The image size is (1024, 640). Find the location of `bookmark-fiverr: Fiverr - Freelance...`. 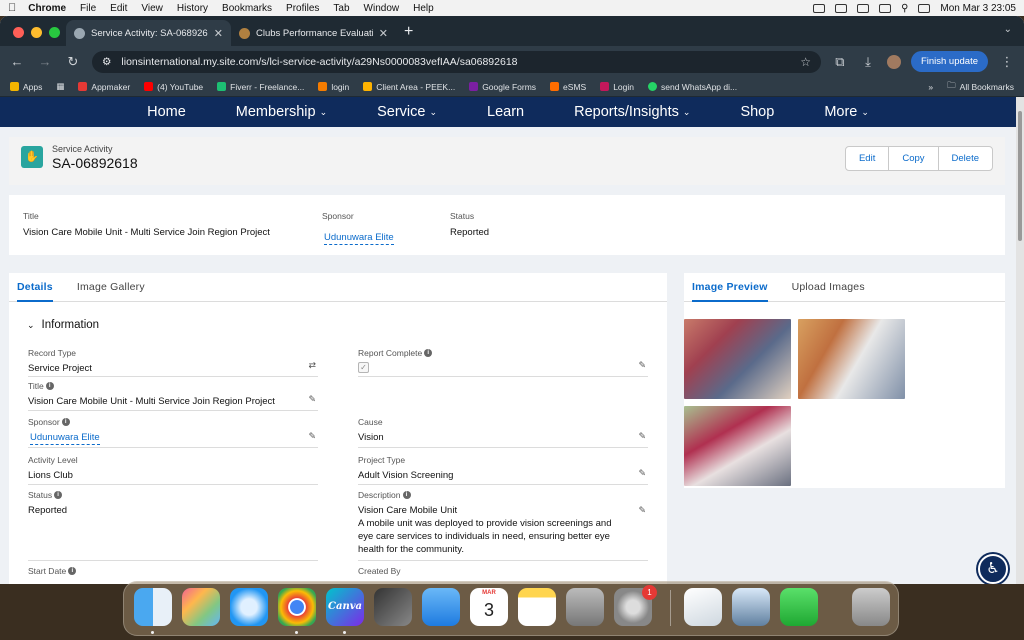

bookmark-fiverr: Fiverr - Freelance... is located at coordinates (260, 87).